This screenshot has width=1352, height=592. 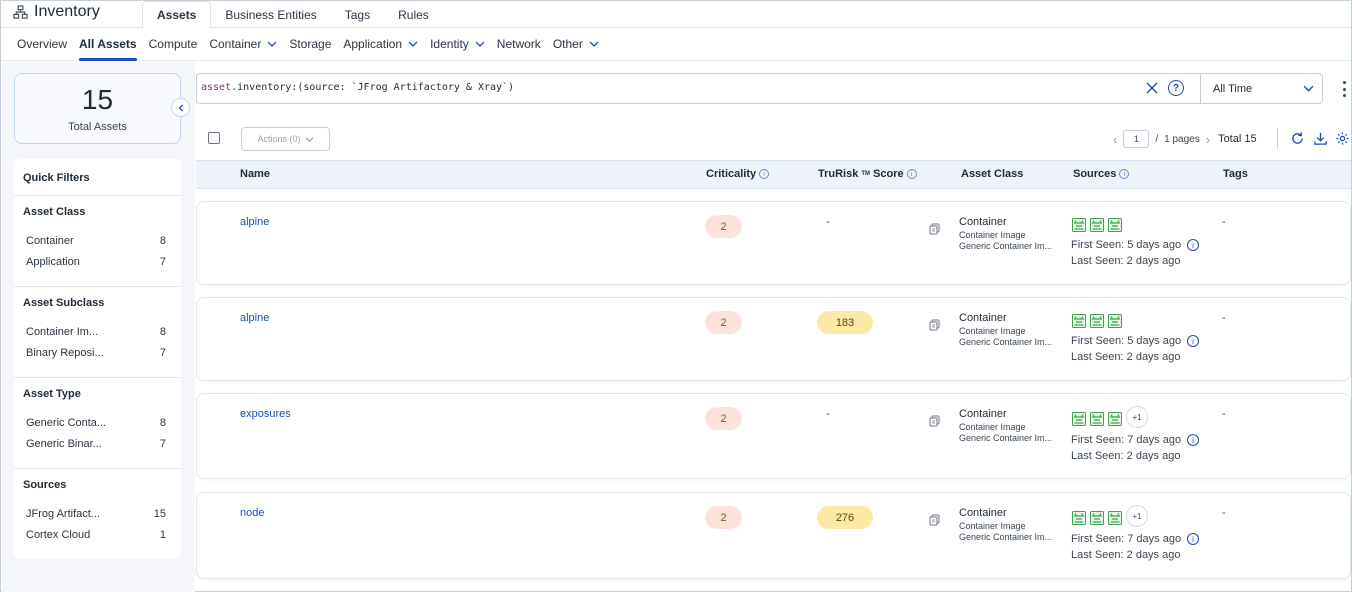 I want to click on filter-item: JFrog Artifact... 15, so click(x=96, y=514).